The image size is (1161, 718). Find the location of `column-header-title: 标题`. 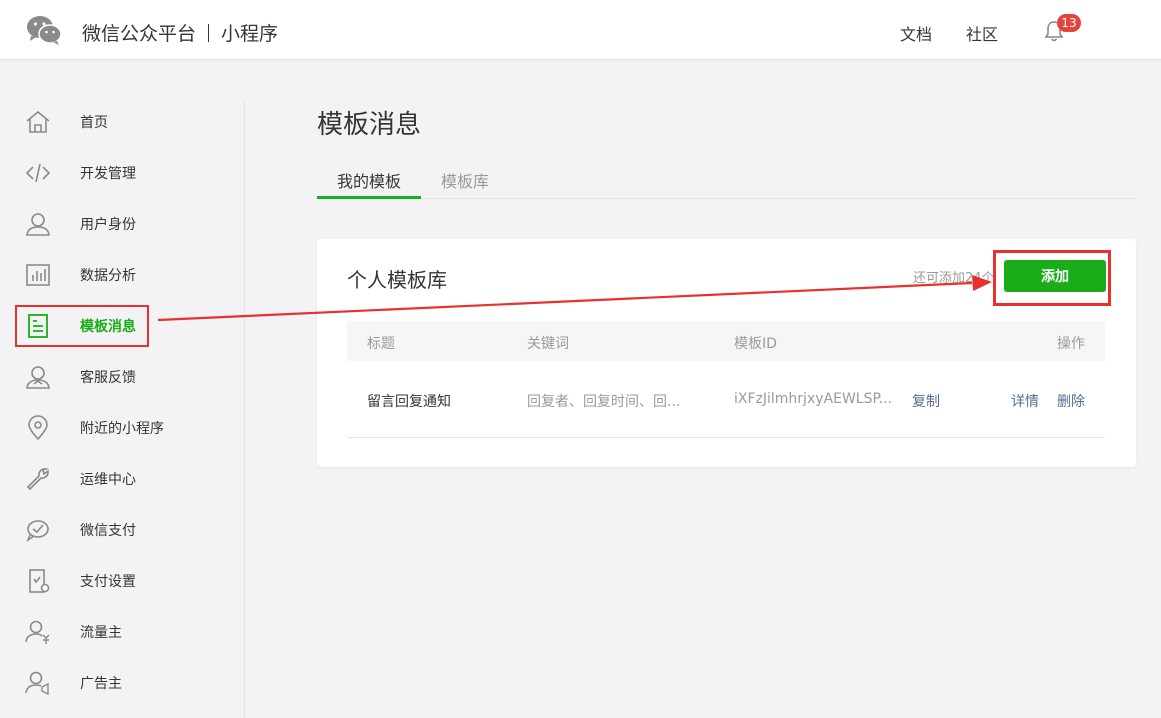

column-header-title: 标题 is located at coordinates (381, 344).